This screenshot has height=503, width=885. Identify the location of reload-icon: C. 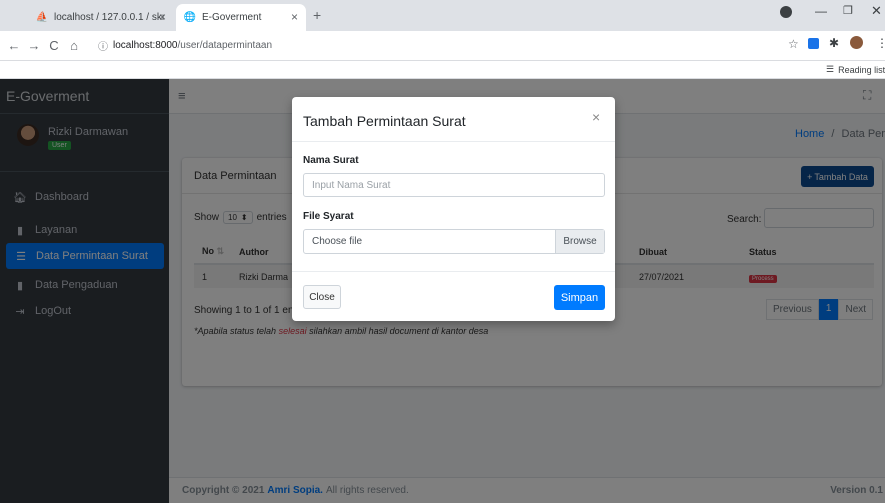
(54, 45).